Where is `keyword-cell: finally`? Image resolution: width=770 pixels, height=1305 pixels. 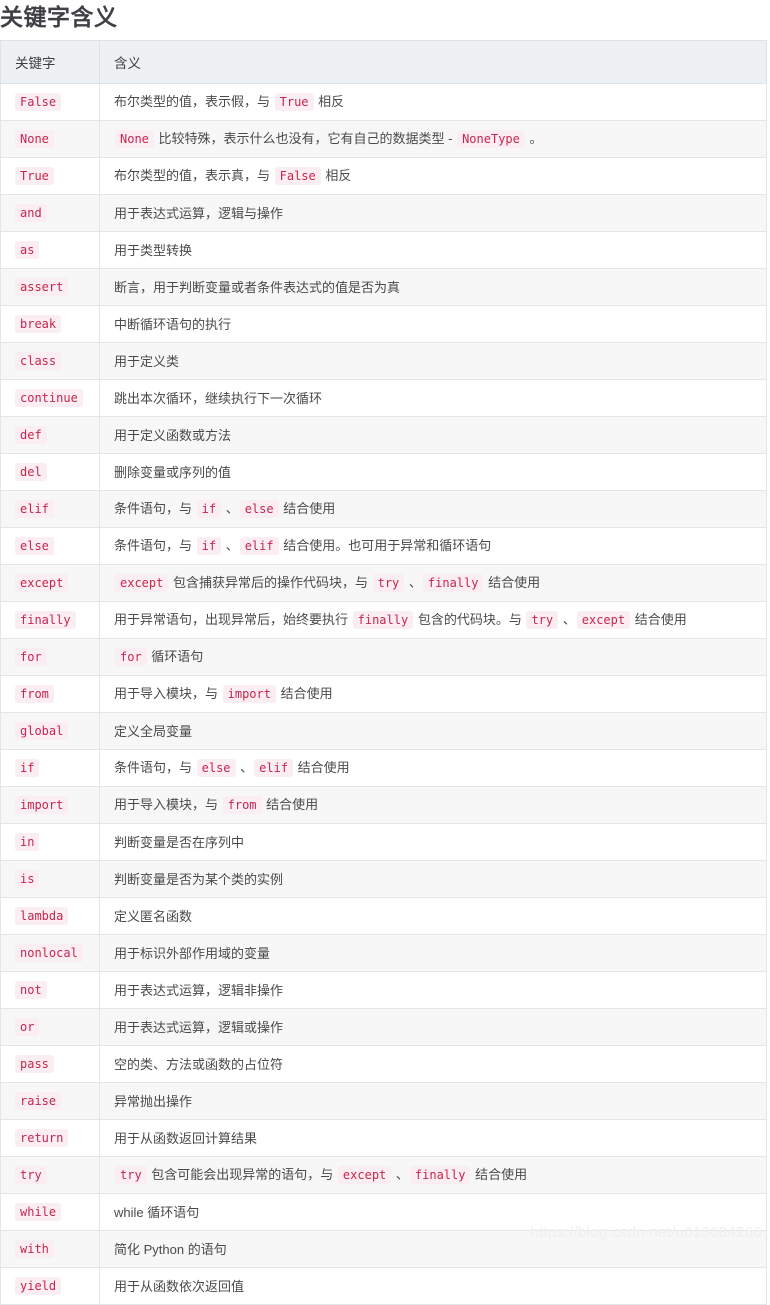 keyword-cell: finally is located at coordinates (50, 620).